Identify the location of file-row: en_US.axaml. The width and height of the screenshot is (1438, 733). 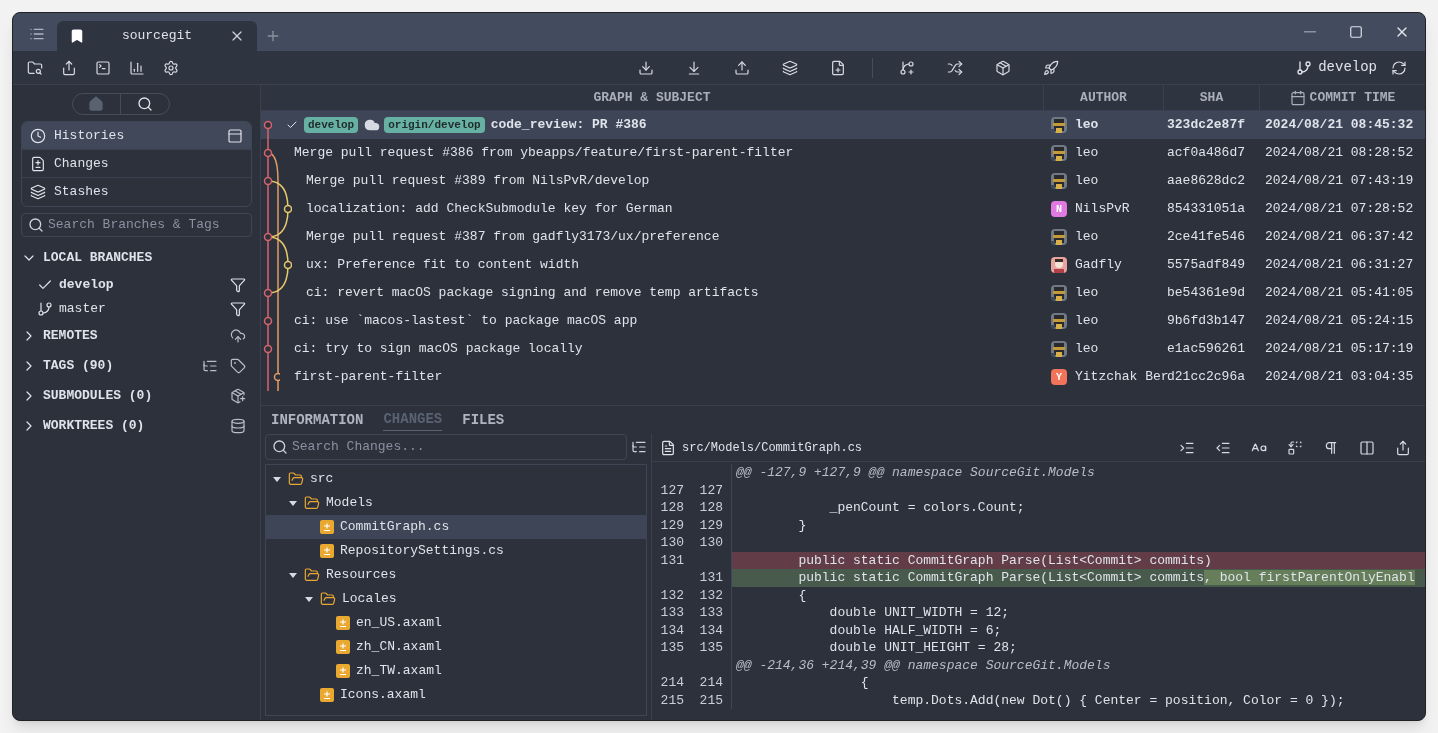
(456, 623).